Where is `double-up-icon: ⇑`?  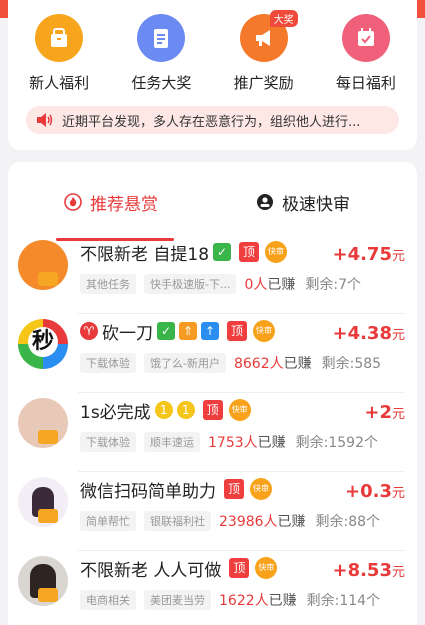 double-up-icon: ⇑ is located at coordinates (188, 331).